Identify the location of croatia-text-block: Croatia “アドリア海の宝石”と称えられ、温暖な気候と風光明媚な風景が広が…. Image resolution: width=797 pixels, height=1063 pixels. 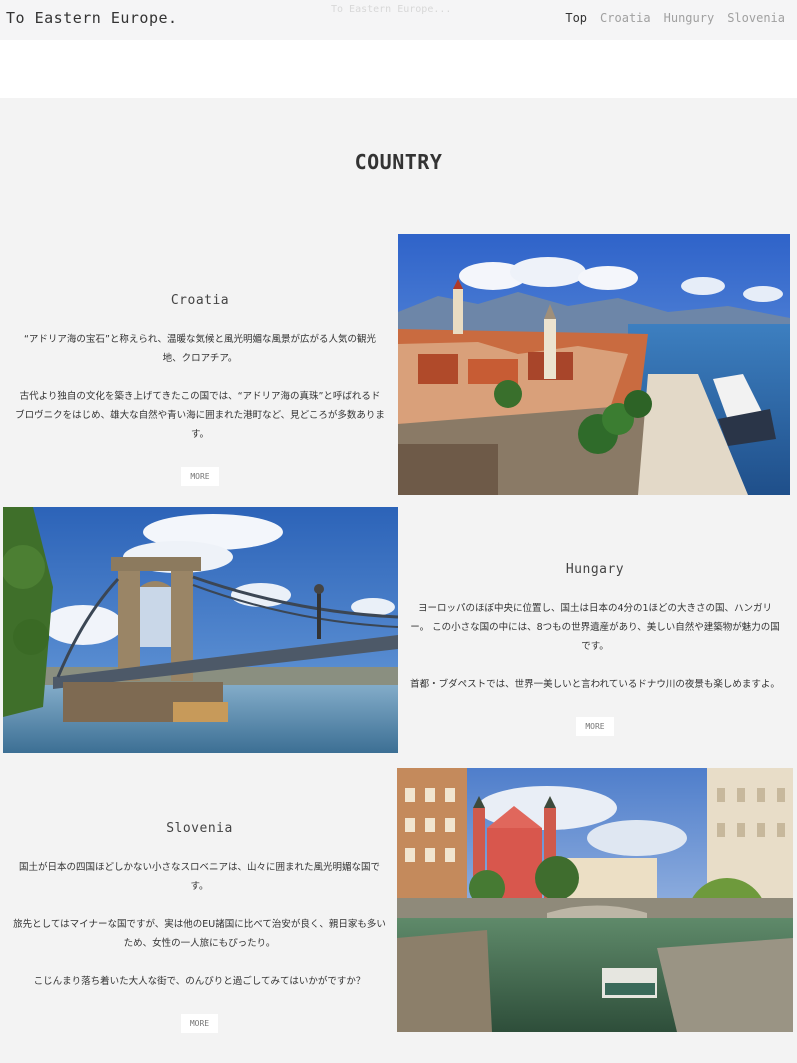
(200, 389).